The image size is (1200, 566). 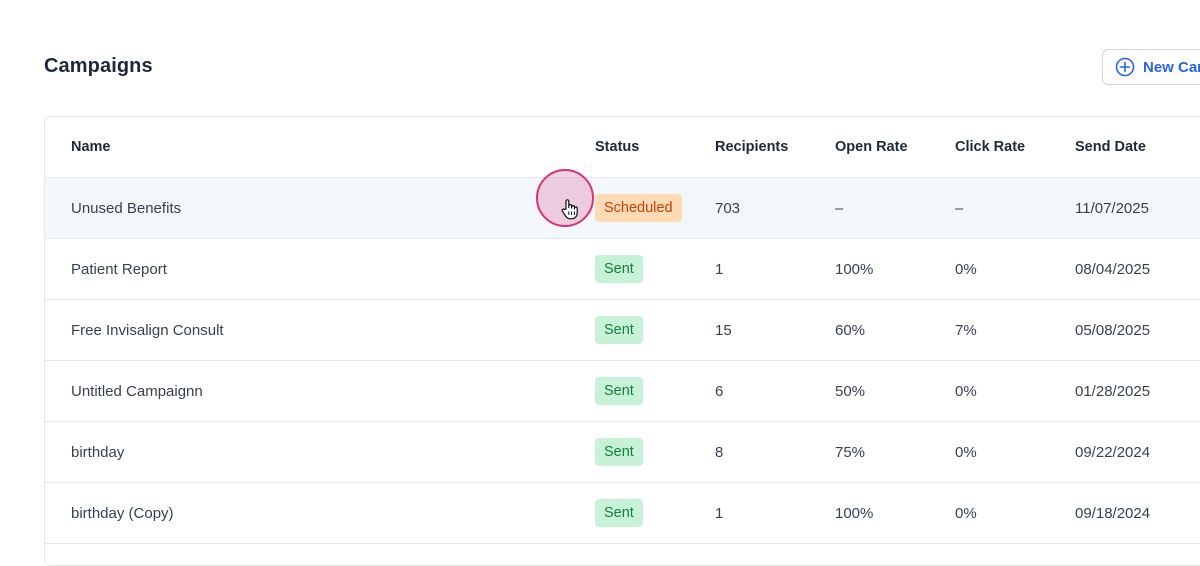 I want to click on send-date: 08/04/2025, so click(x=1113, y=269).